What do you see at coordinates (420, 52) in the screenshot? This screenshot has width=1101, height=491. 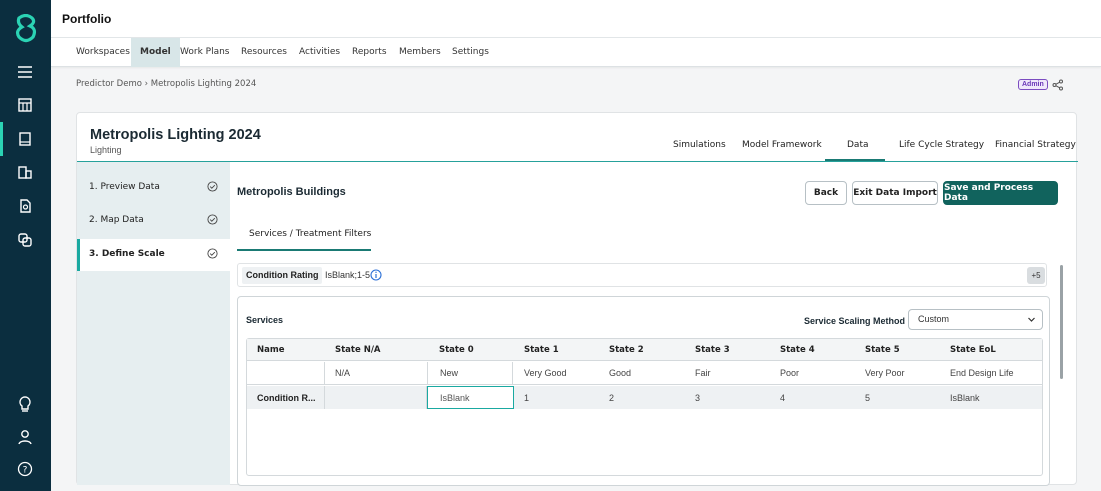 I see `nav-tab-members: Members` at bounding box center [420, 52].